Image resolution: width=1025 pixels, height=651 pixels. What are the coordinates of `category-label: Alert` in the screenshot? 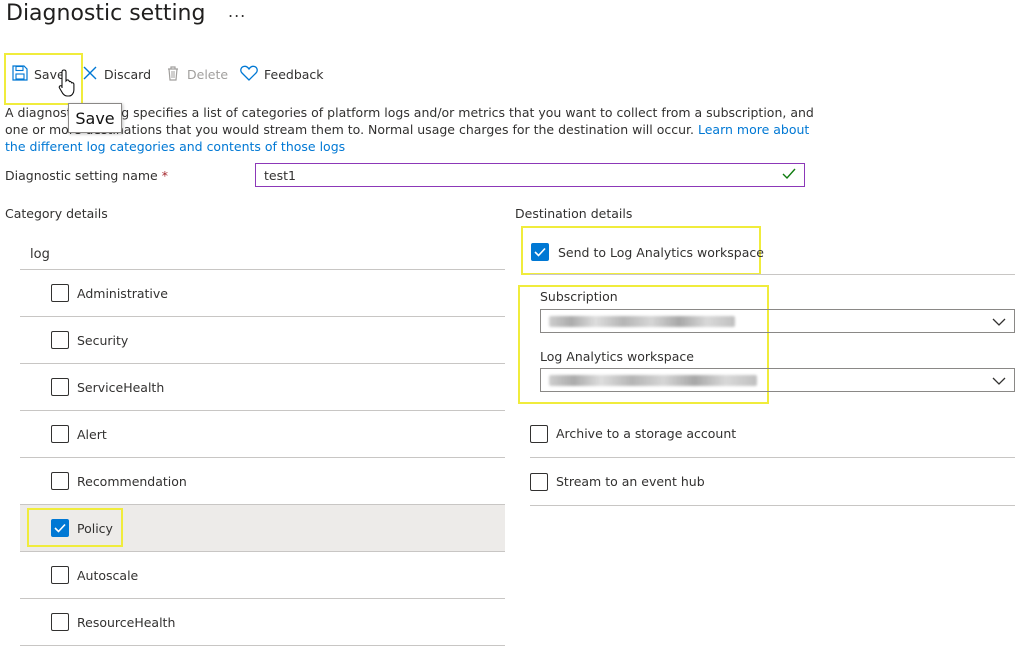 It's located at (92, 434).